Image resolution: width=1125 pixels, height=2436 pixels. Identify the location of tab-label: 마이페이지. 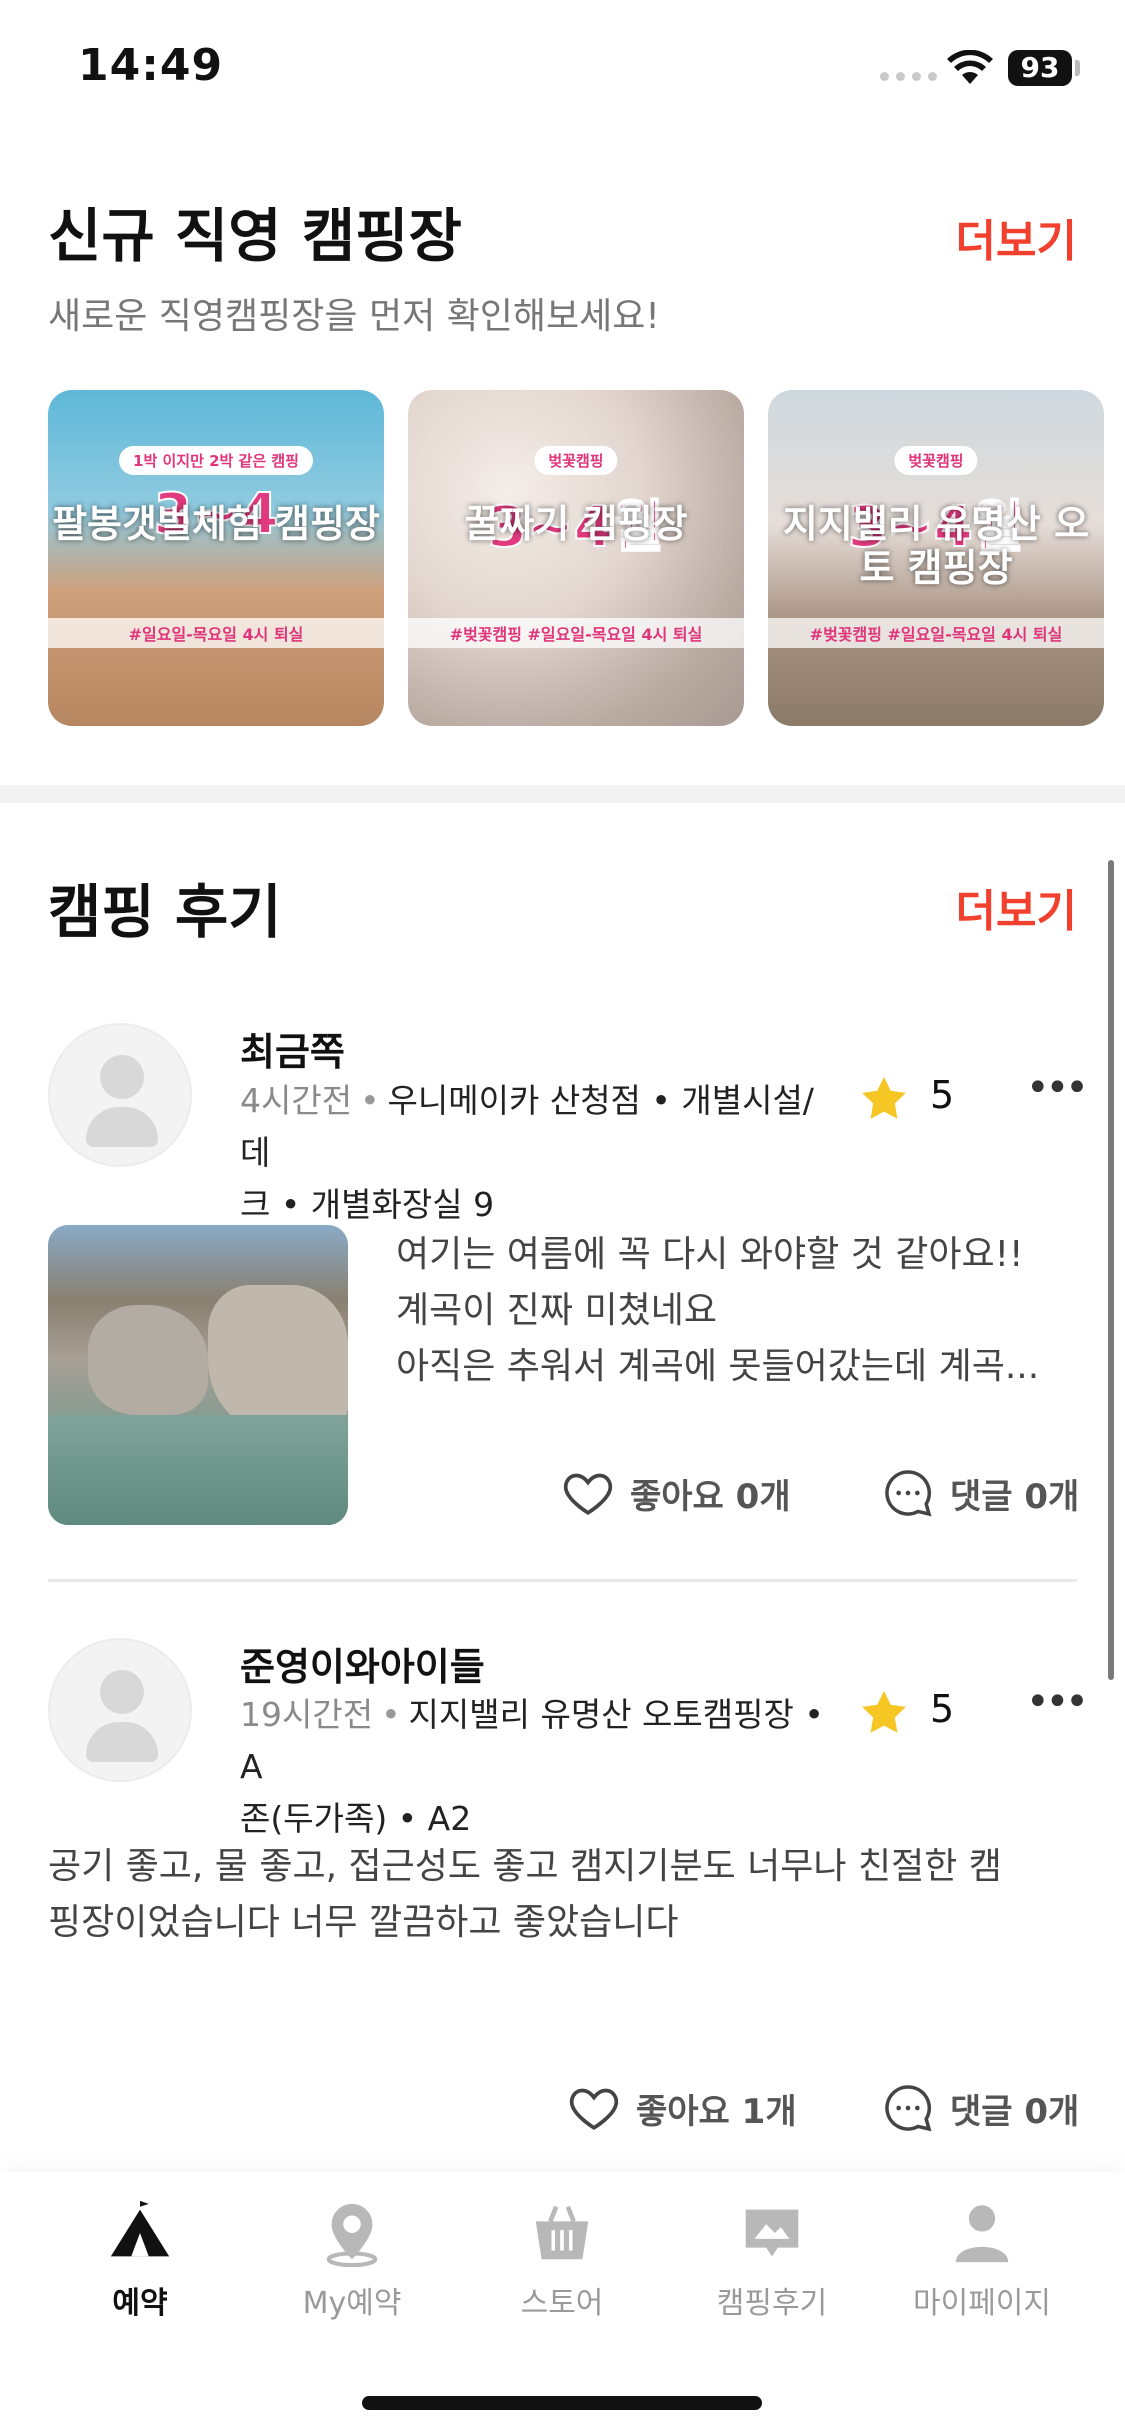
(982, 2303).